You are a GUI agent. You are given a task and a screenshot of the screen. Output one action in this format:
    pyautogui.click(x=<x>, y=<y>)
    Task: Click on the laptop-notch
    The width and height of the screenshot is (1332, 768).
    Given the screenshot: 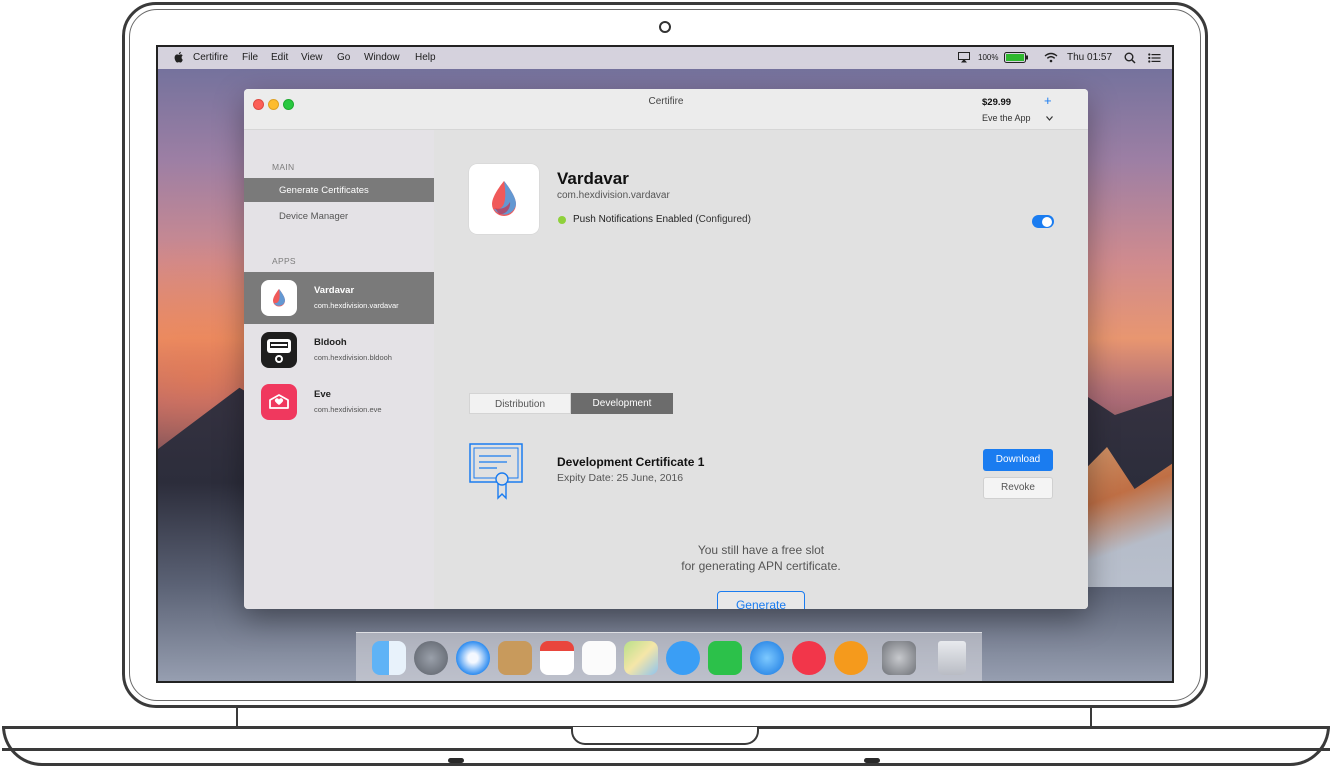 What is the action you would take?
    pyautogui.click(x=665, y=736)
    